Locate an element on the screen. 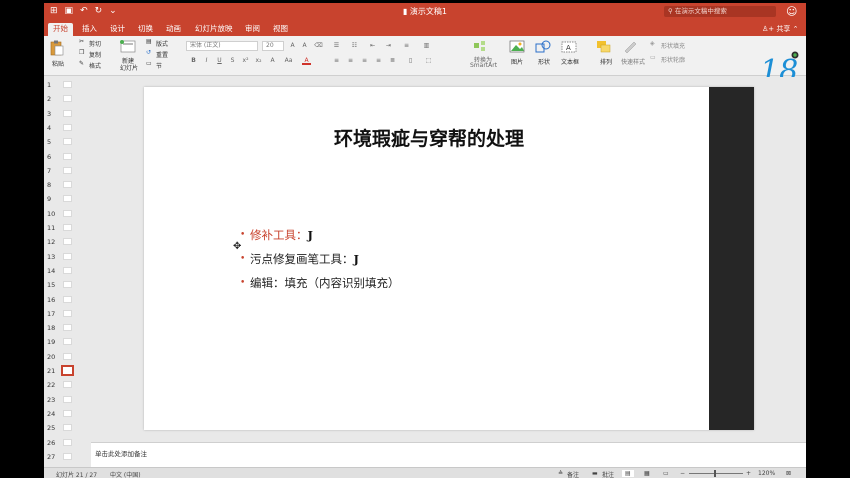  tab-home: 开始 is located at coordinates (60, 29).